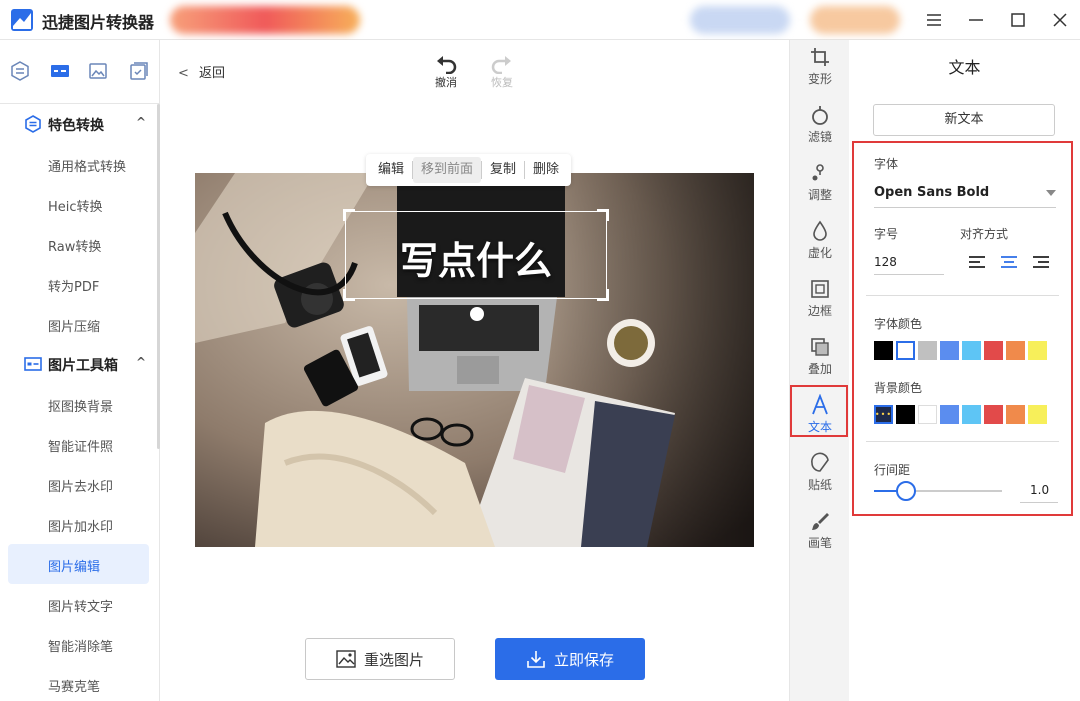 Image resolution: width=1080 pixels, height=701 pixels. What do you see at coordinates (98, 22) in the screenshot?
I see `app-title: 迅捷图片转换器` at bounding box center [98, 22].